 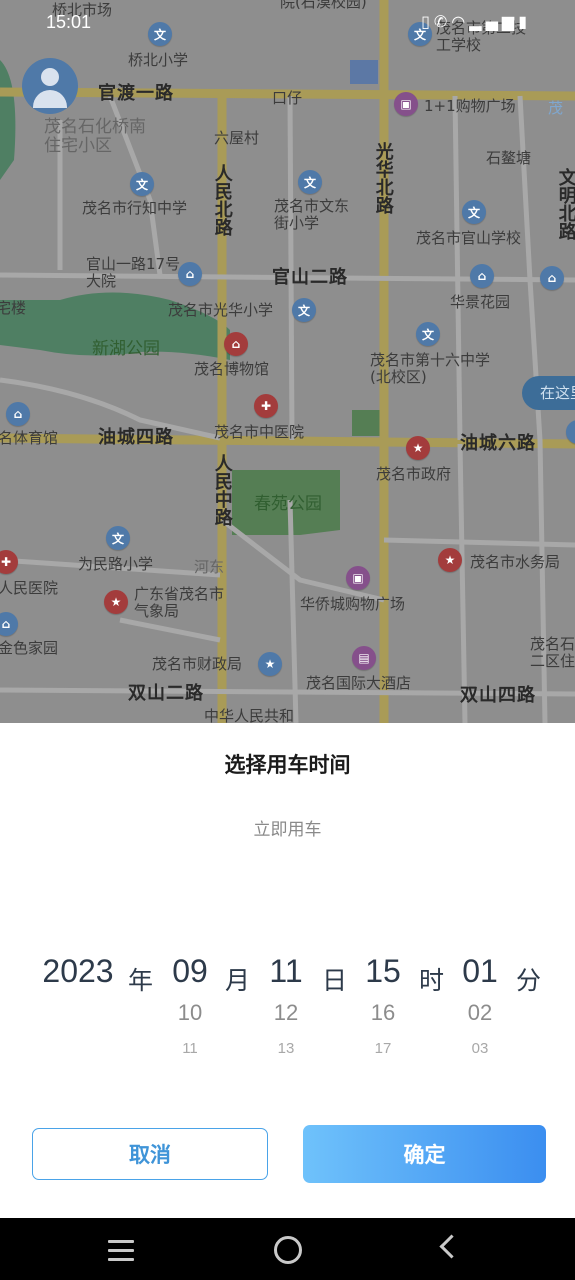 I want to click on map-label: 广东省茂名市气象局, so click(x=179, y=602).